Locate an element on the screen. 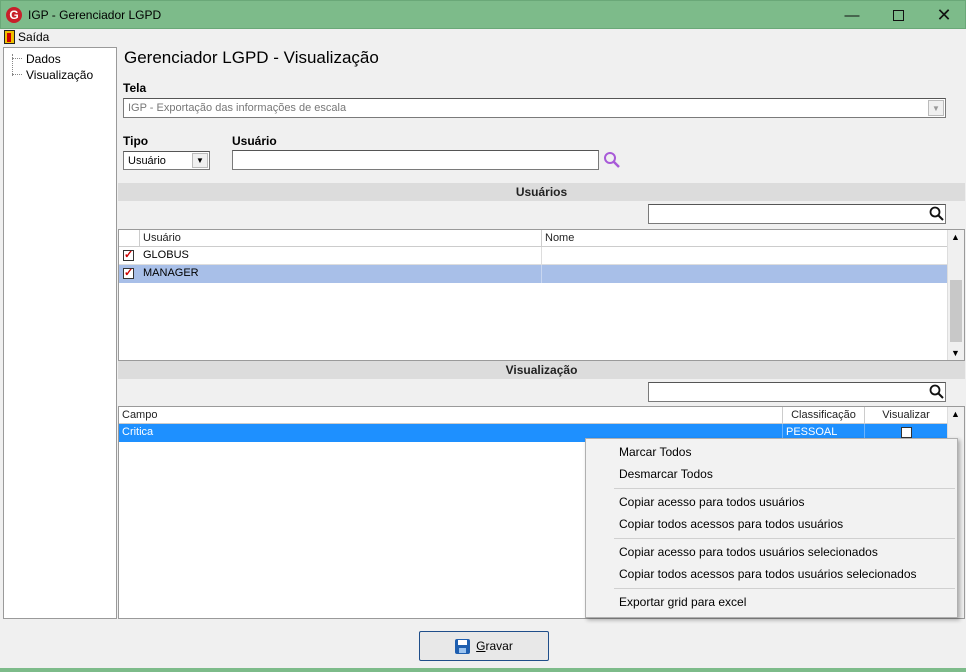 The height and width of the screenshot is (672, 966). row-usuario: MANAGER is located at coordinates (341, 274).